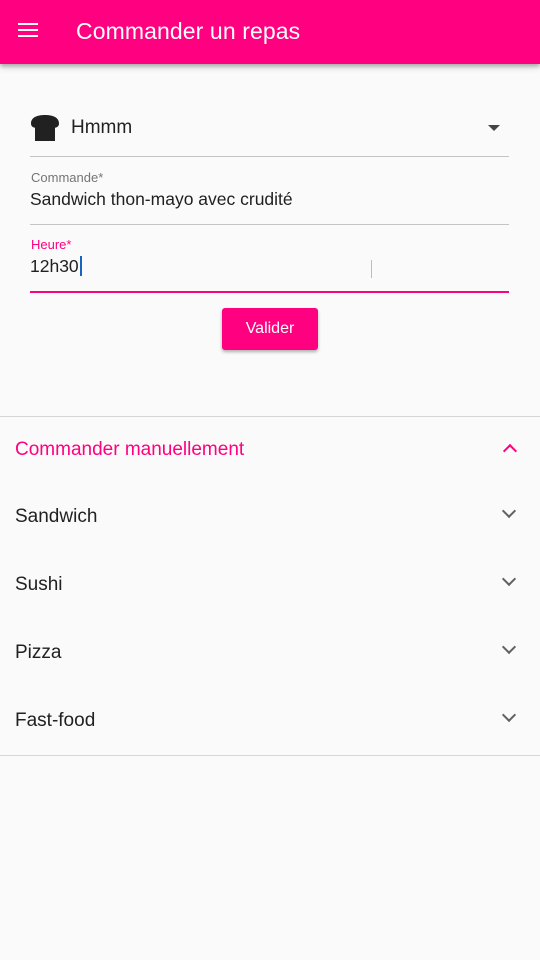 The height and width of the screenshot is (960, 540). Describe the element at coordinates (102, 127) in the screenshot. I see `restaurant-select-value: Hmmm` at that location.